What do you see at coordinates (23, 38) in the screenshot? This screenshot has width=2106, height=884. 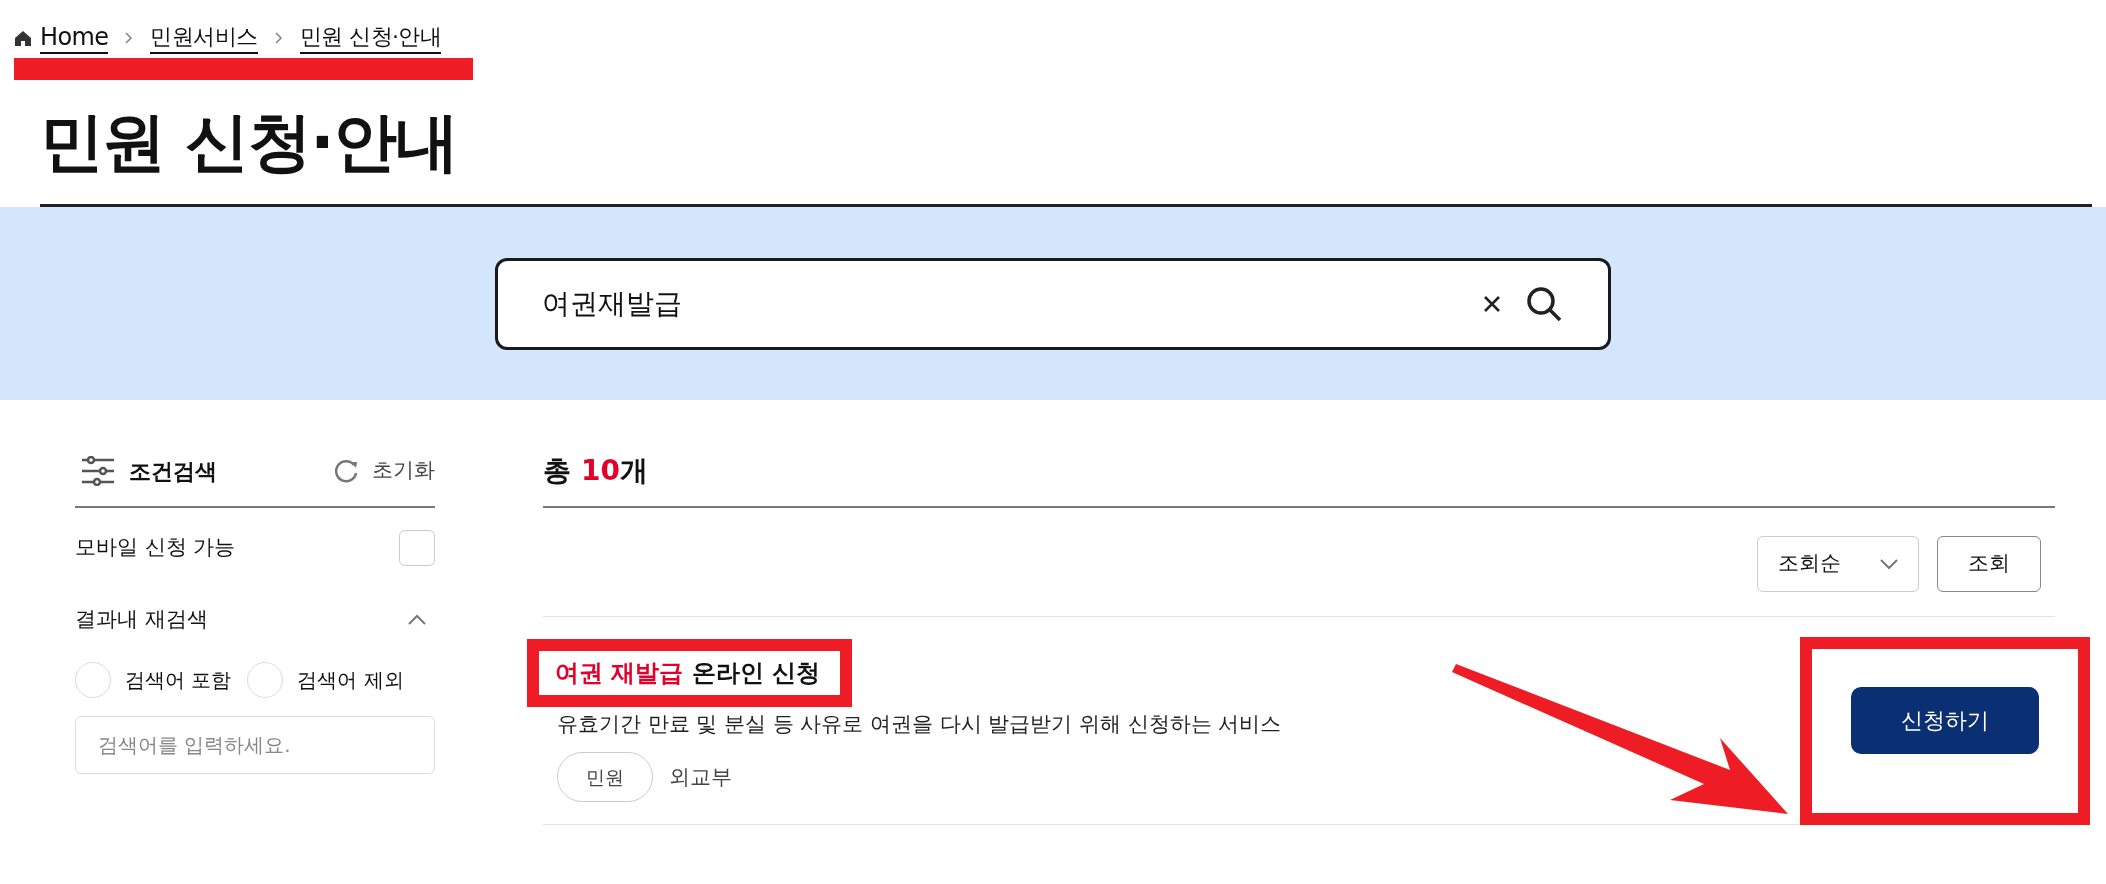 I see `home-icon` at bounding box center [23, 38].